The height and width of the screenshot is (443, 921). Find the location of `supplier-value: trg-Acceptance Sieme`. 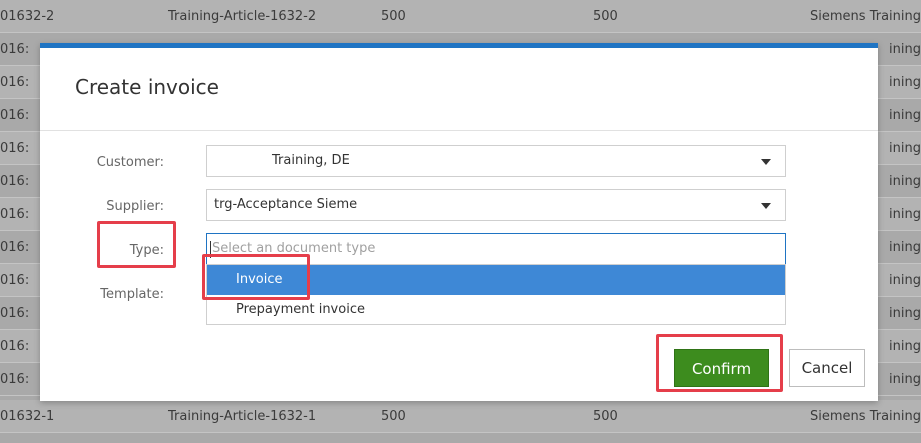

supplier-value: trg-Acceptance Sieme is located at coordinates (286, 204).